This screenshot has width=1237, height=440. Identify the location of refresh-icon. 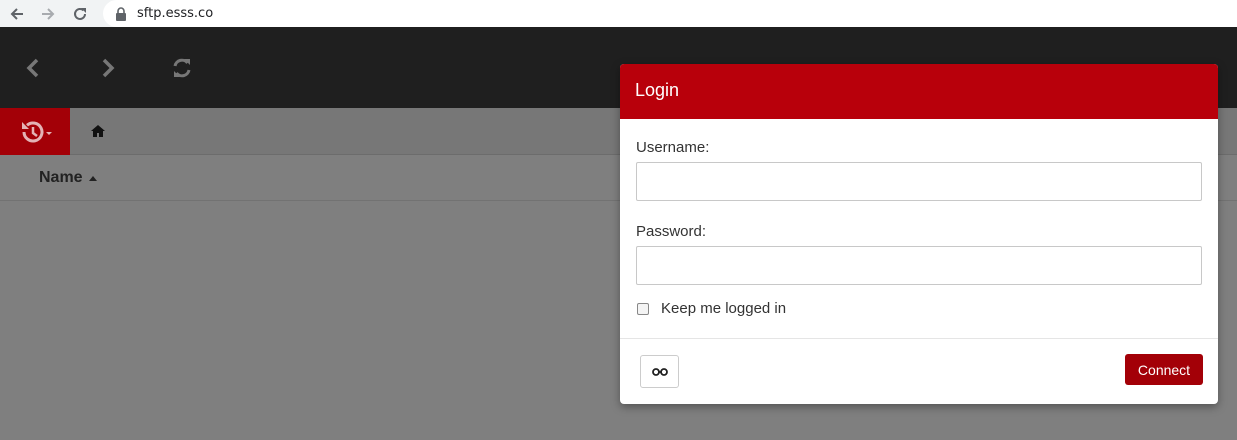
(182, 68).